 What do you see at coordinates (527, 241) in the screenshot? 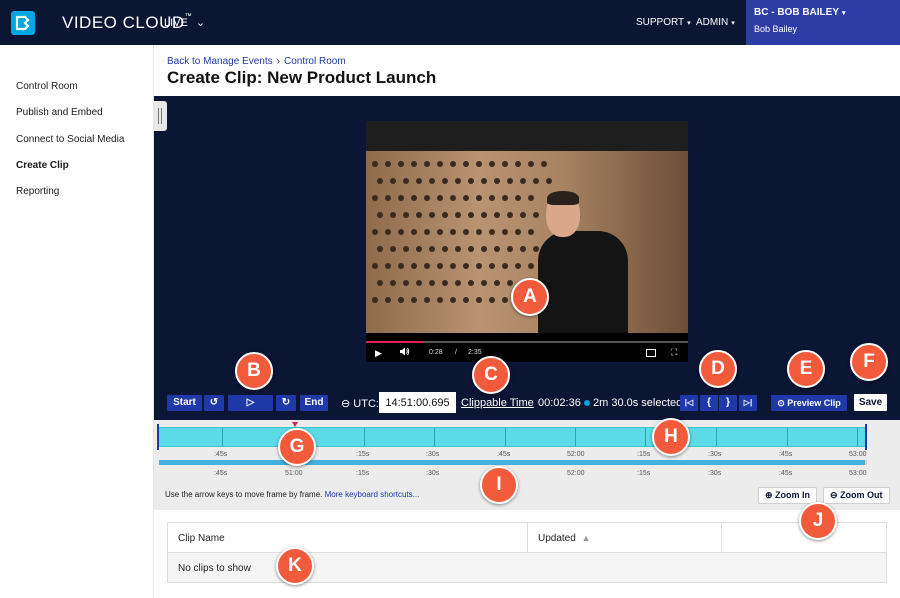
I see `video-player: ▶ 0:28 / 2:35 ⛶` at bounding box center [527, 241].